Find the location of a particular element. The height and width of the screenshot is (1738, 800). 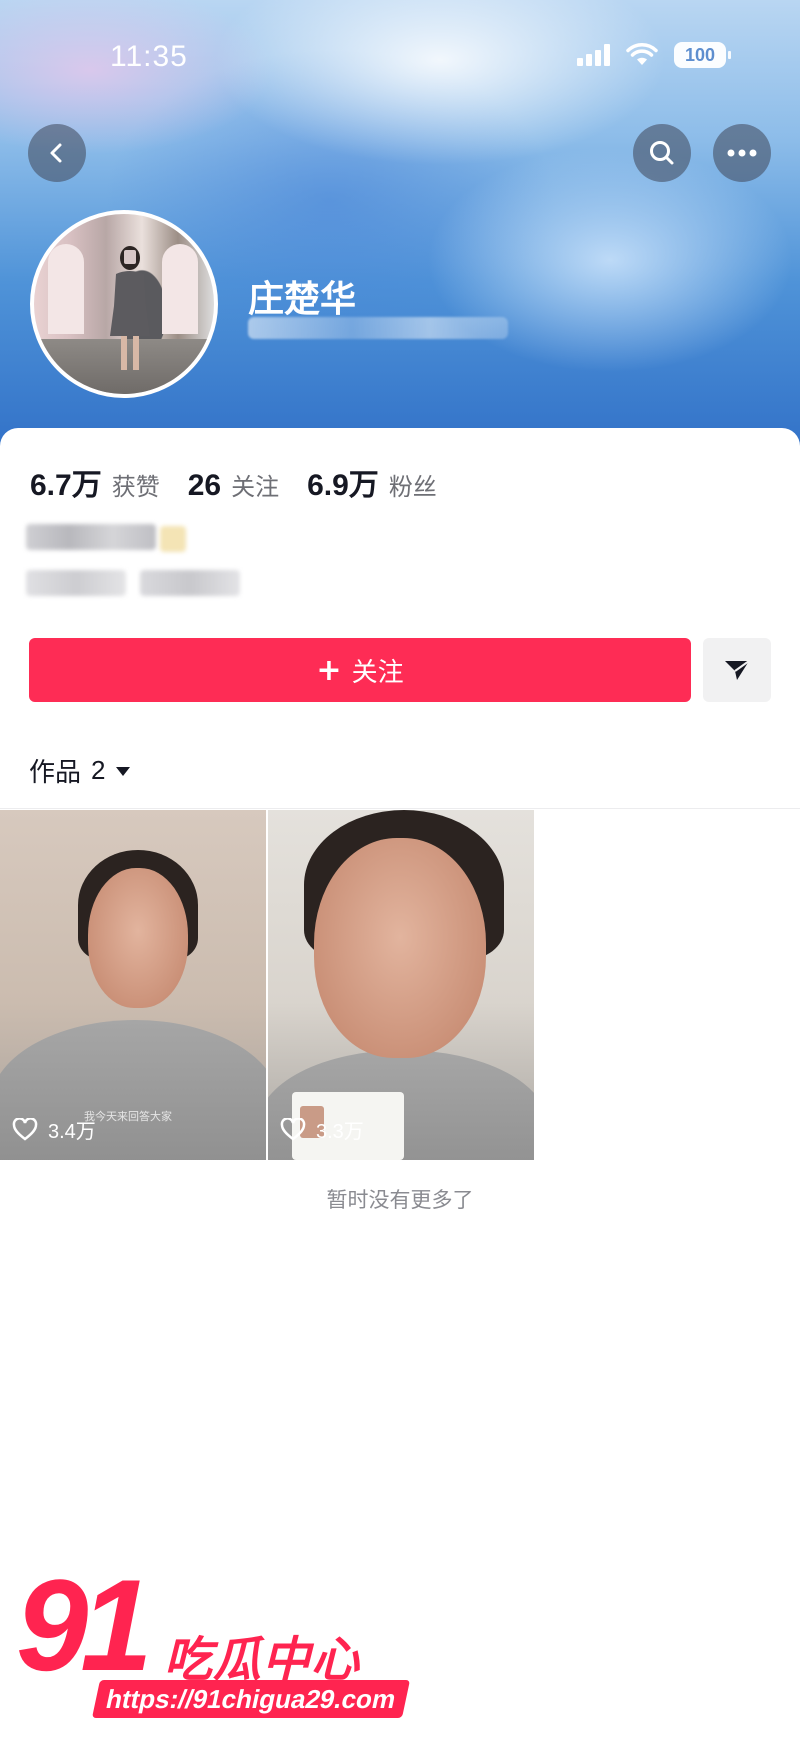

watermark-logo: 91 吃瓜中心 https://91chigua29.com is located at coordinates (216, 1640).